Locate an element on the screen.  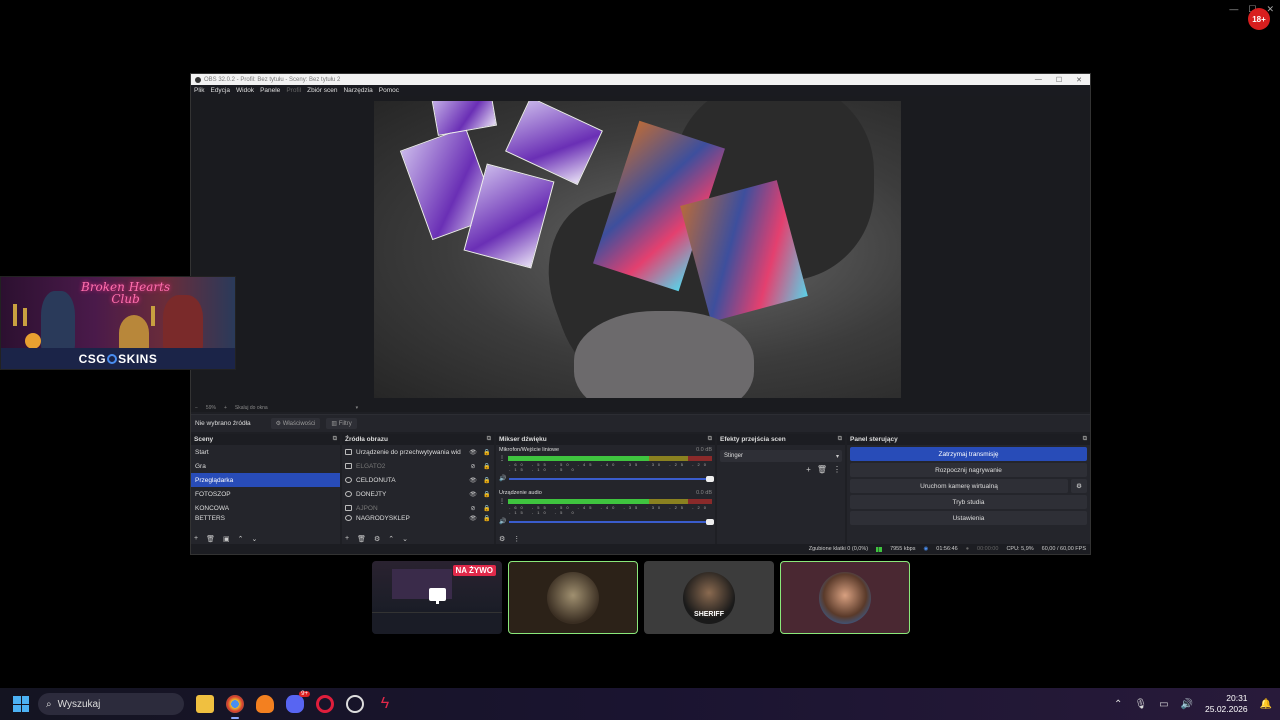
menu-edycja: Edycja is located at coordinates (220, 90).